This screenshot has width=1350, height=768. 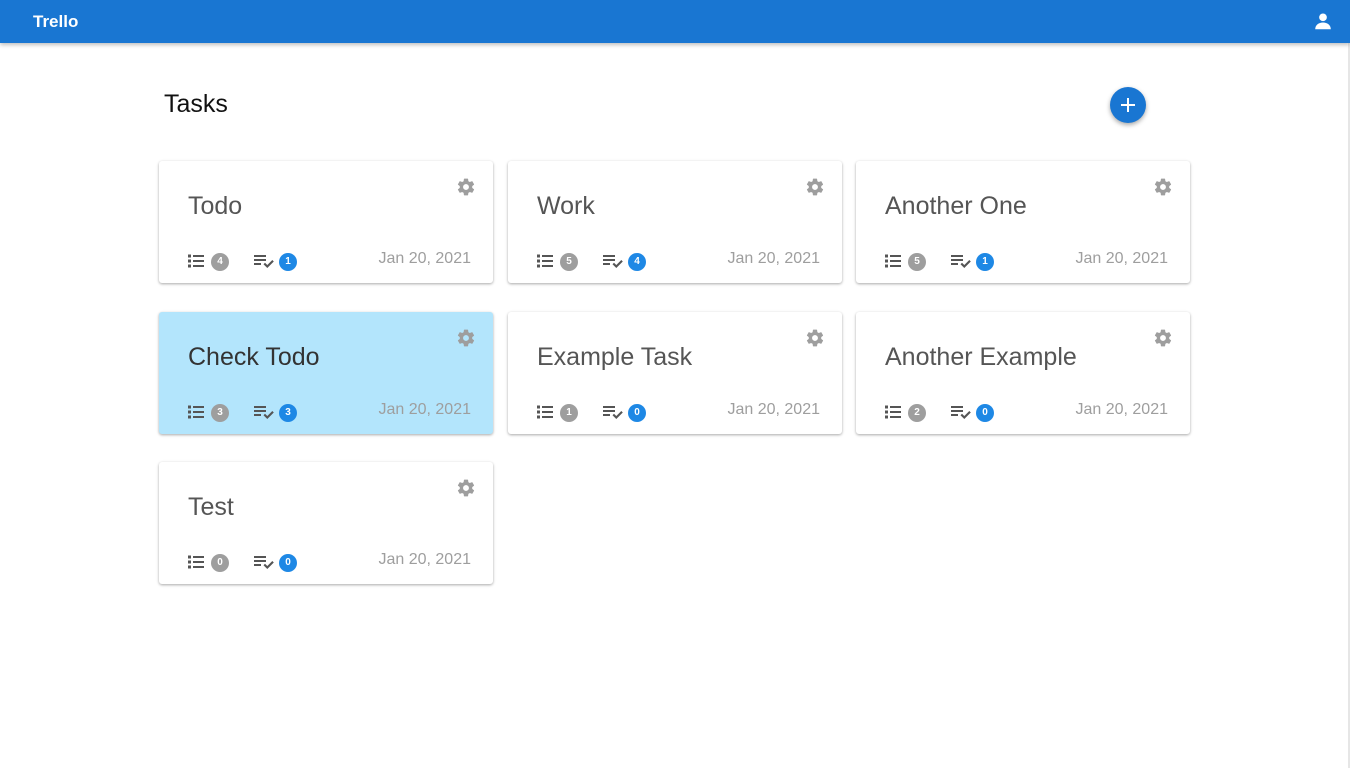 I want to click on board-title: Another Example, so click(x=981, y=357).